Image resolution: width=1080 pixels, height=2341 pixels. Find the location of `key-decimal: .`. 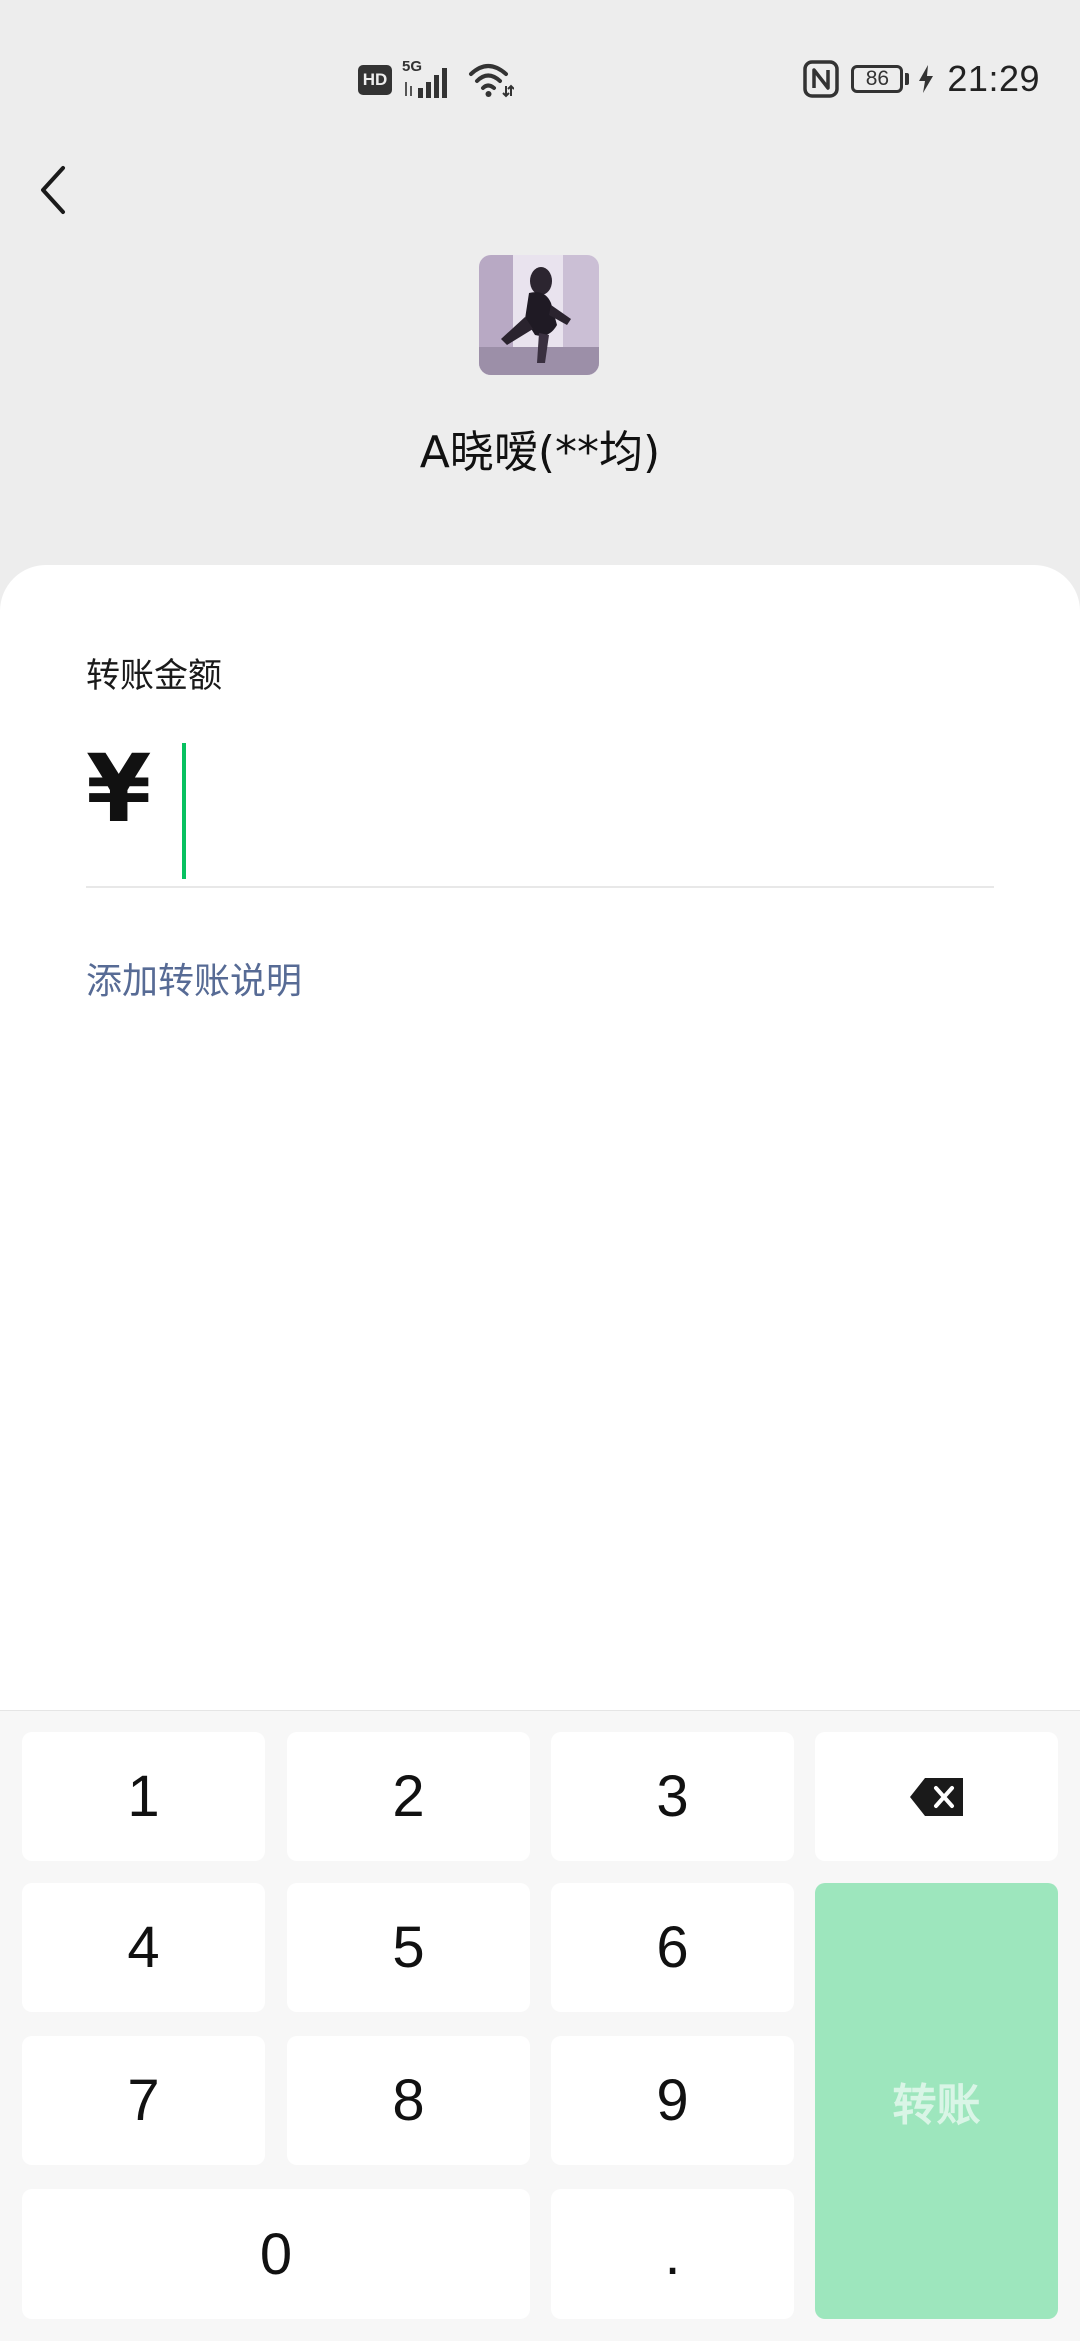

key-decimal: . is located at coordinates (672, 2254).